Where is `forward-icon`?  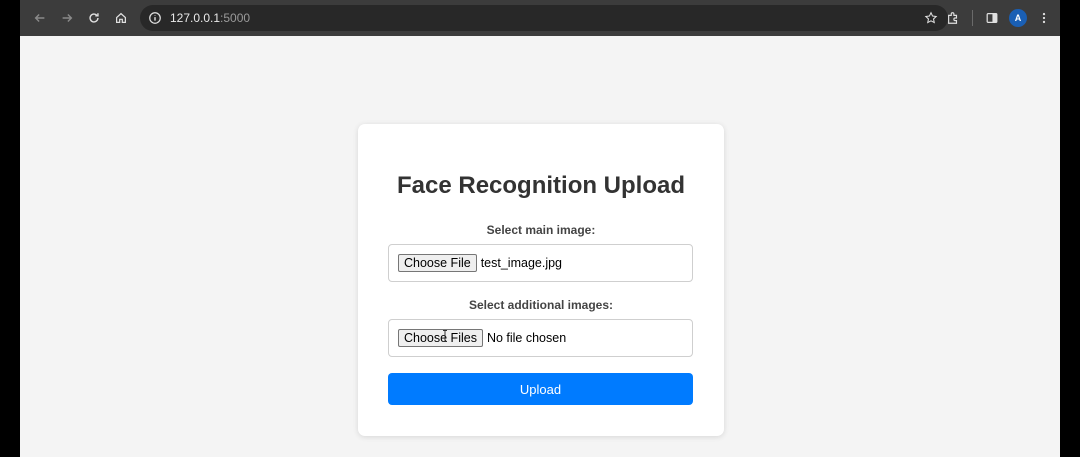
forward-icon is located at coordinates (67, 18).